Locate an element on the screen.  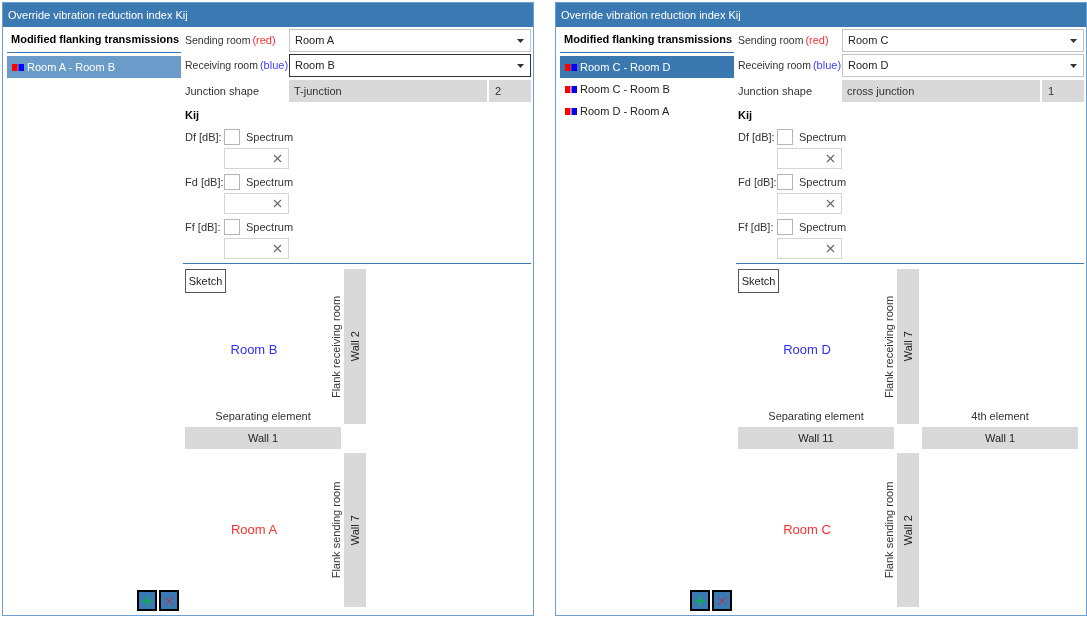
room-dropdown: Room A is located at coordinates (410, 40).